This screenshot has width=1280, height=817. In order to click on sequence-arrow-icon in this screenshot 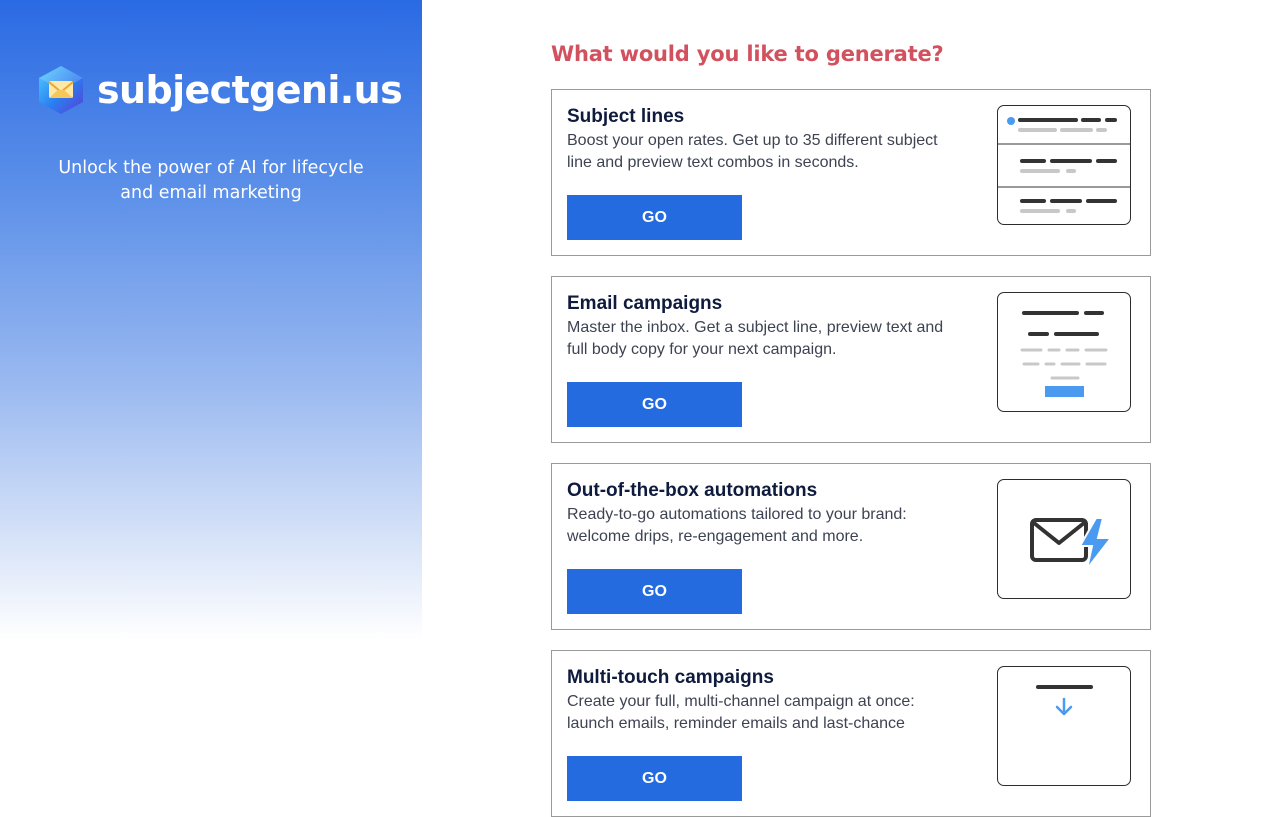, I will do `click(1064, 726)`.